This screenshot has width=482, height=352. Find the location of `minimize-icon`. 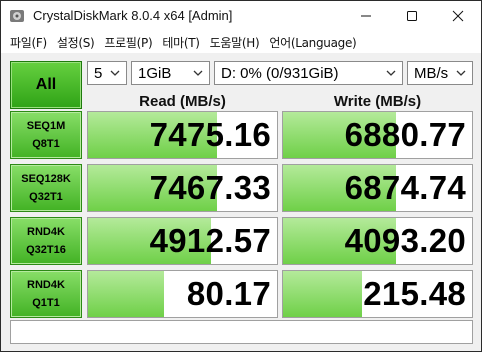

minimize-icon is located at coordinates (366, 16).